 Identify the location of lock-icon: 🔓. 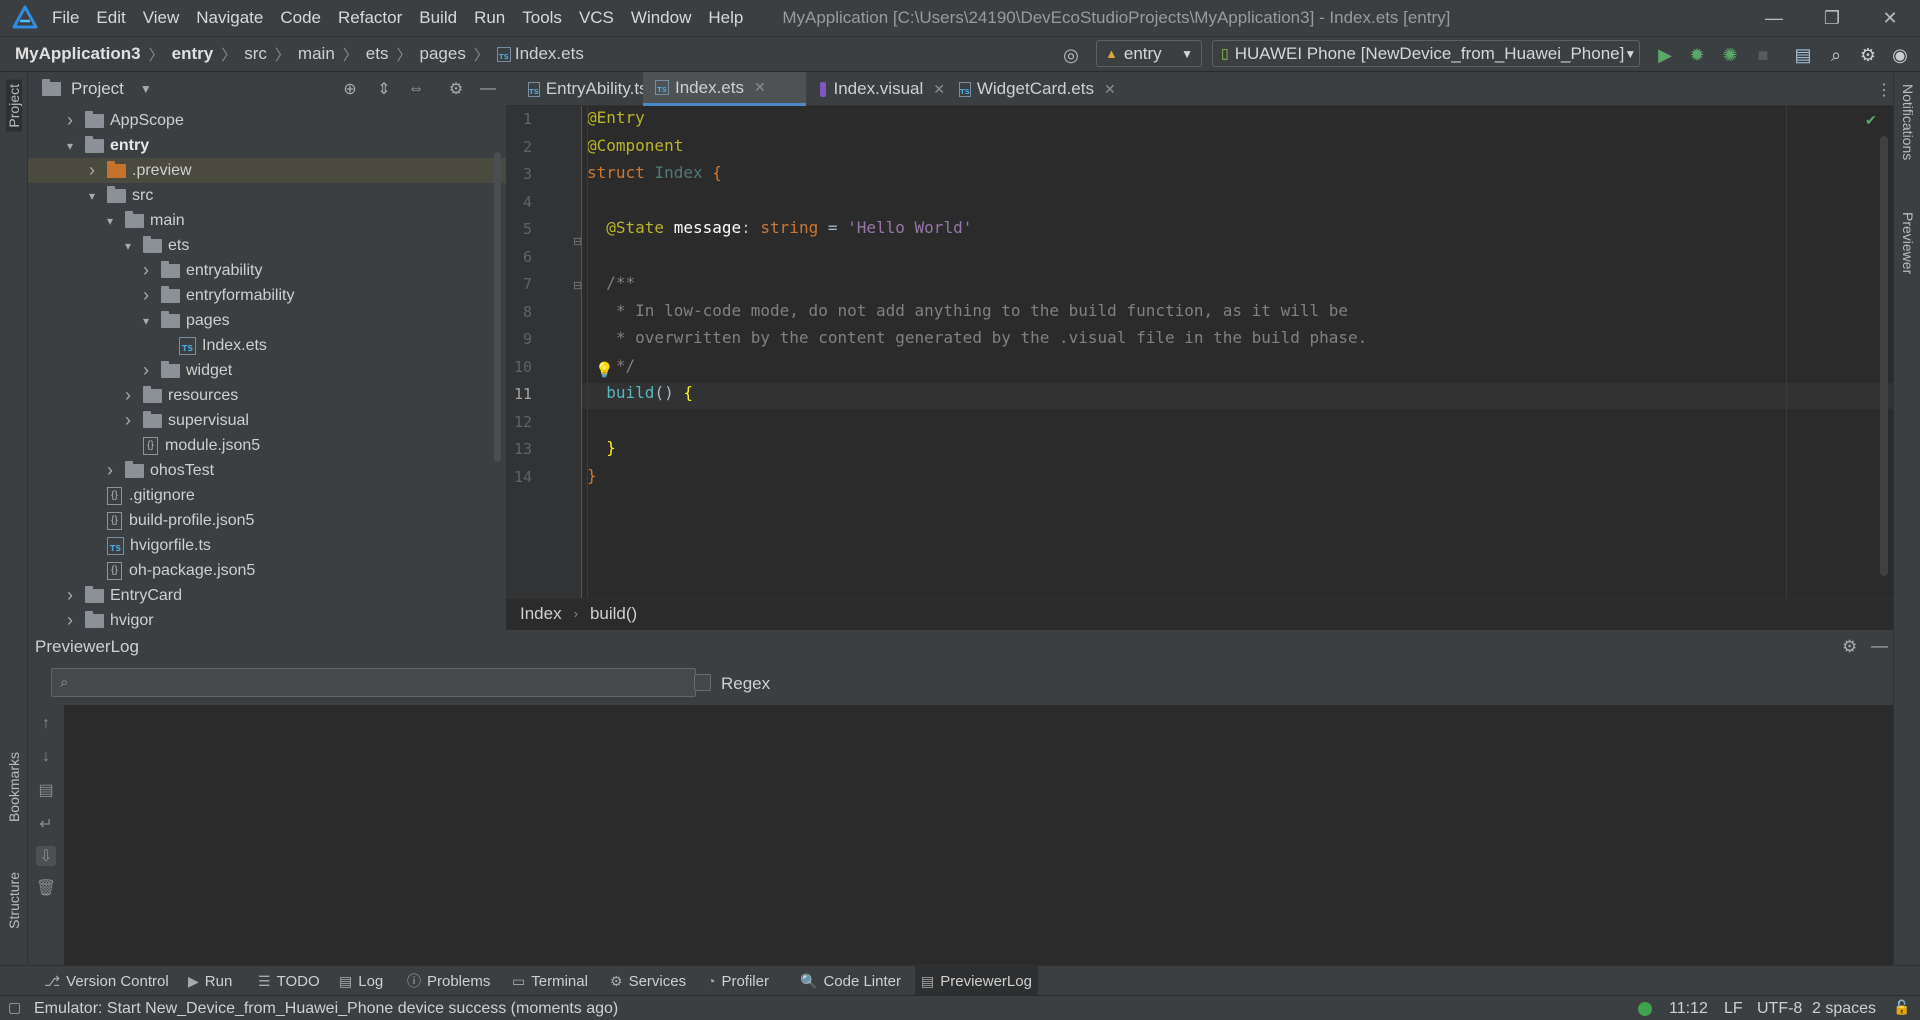
(1901, 1007).